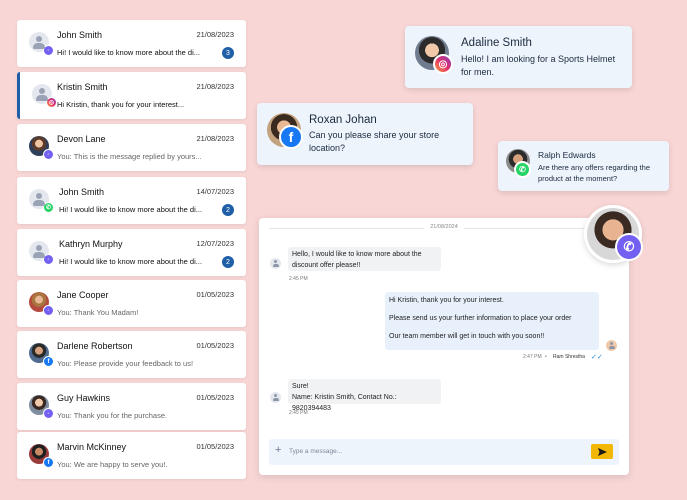 This screenshot has height=500, width=687. Describe the element at coordinates (112, 464) in the screenshot. I see `message-preview: You: We are happy to serve you!.` at that location.